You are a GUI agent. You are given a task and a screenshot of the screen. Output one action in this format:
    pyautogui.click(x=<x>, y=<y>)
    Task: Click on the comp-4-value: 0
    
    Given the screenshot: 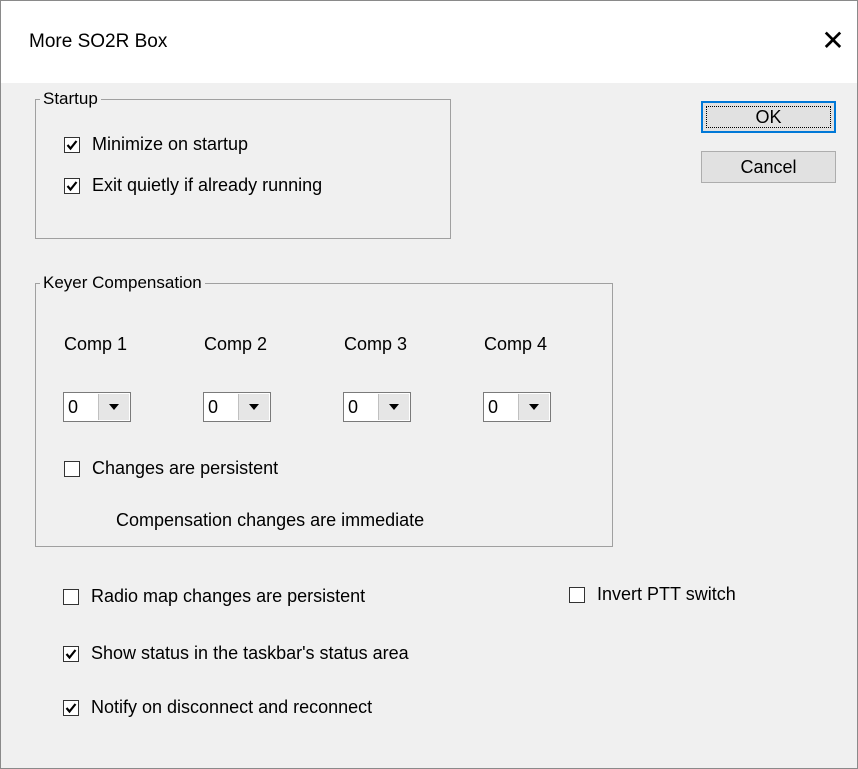 What is the action you would take?
    pyautogui.click(x=493, y=407)
    